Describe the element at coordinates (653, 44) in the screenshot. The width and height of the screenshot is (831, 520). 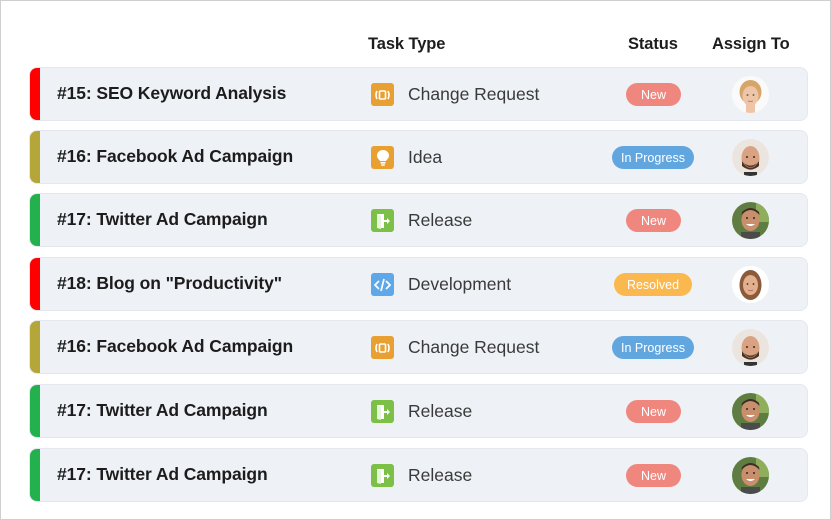
I see `column-header-status: Status` at that location.